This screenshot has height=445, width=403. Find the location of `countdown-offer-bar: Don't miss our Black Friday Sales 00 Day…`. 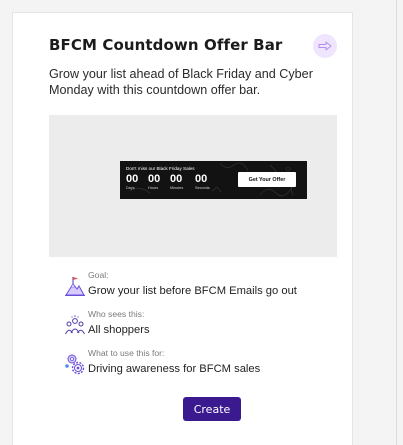

countdown-offer-bar: Don't miss our Black Friday Sales 00 Day… is located at coordinates (213, 180).